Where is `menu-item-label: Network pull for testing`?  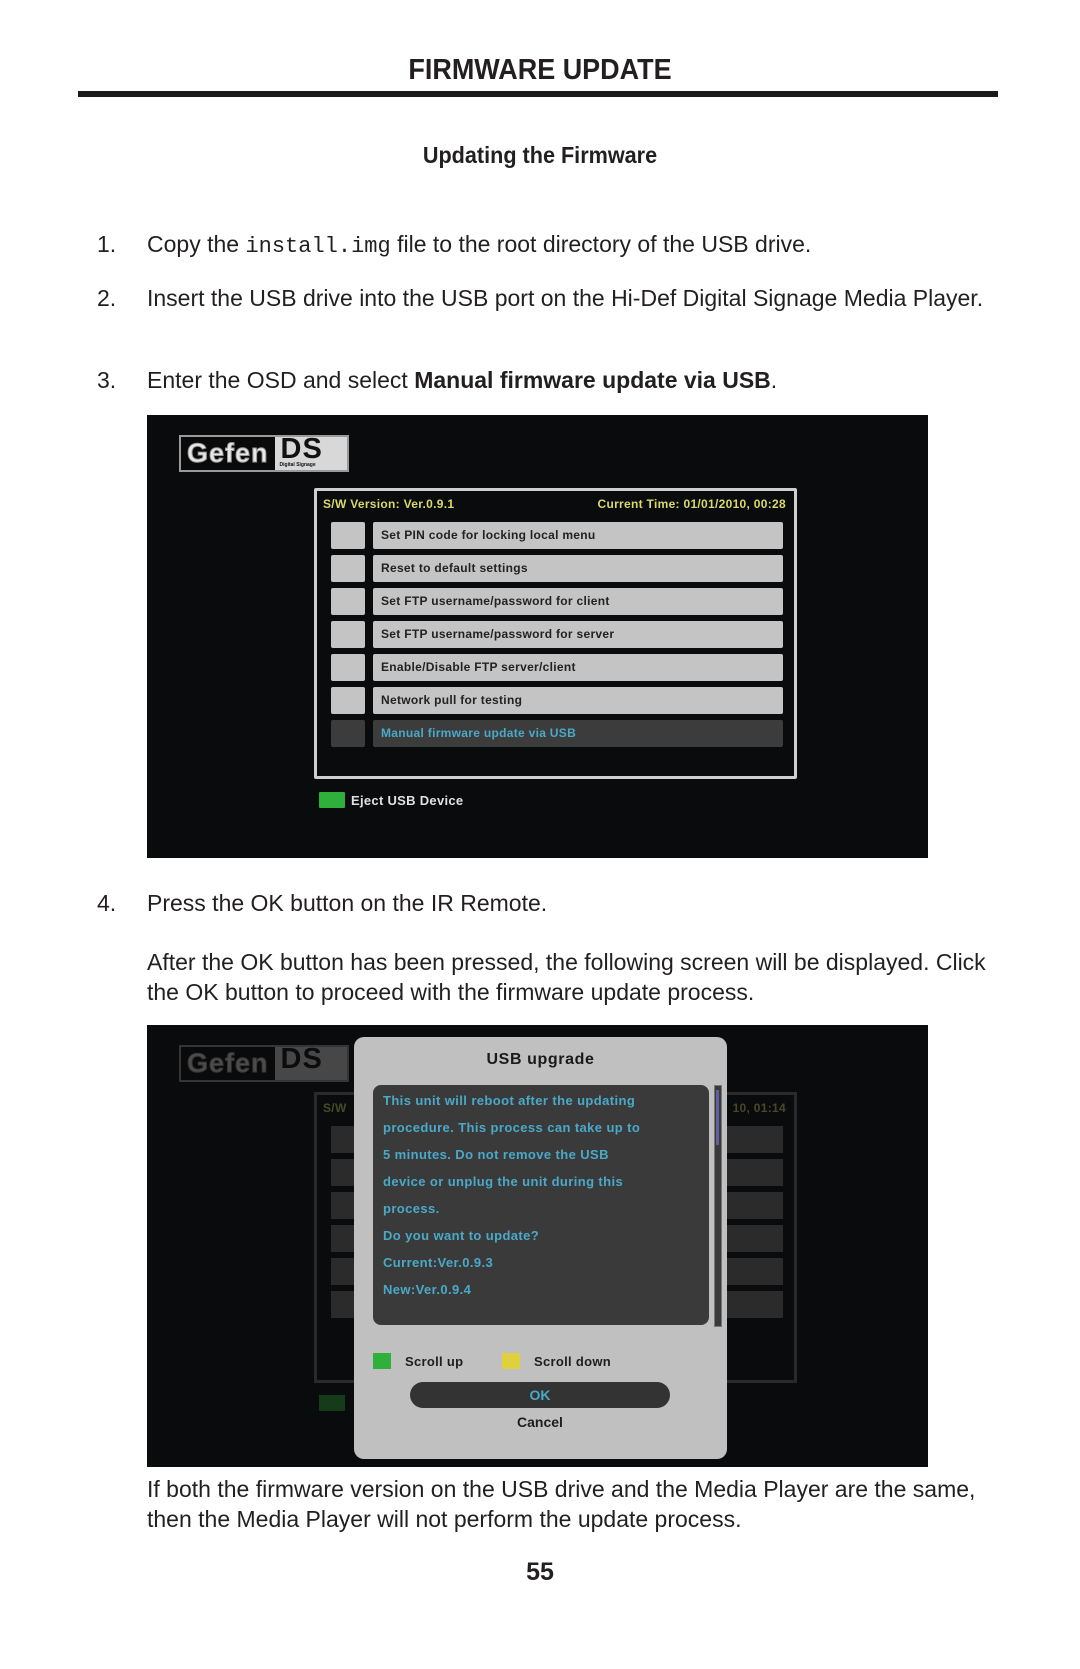 menu-item-label: Network pull for testing is located at coordinates (578, 700).